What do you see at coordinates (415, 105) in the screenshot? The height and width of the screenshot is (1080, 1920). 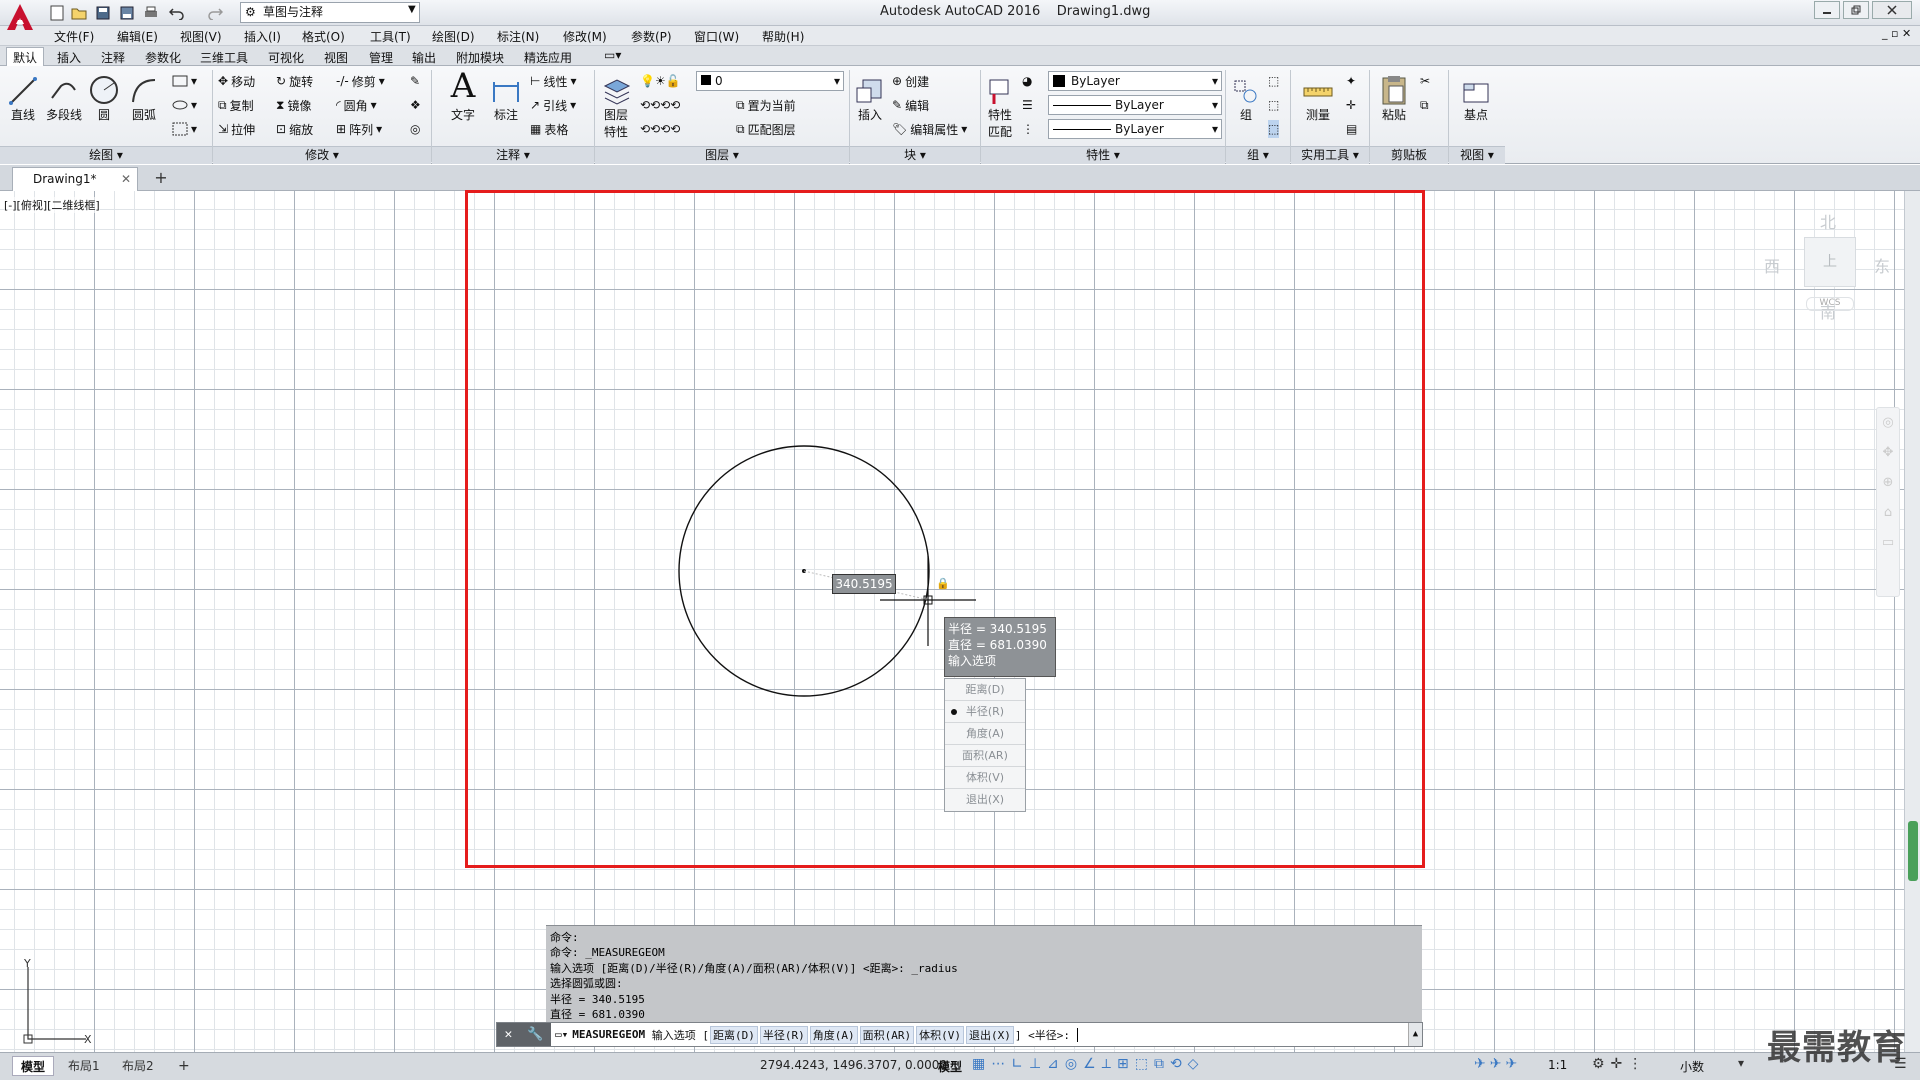 I see `explode-icon: ❖` at bounding box center [415, 105].